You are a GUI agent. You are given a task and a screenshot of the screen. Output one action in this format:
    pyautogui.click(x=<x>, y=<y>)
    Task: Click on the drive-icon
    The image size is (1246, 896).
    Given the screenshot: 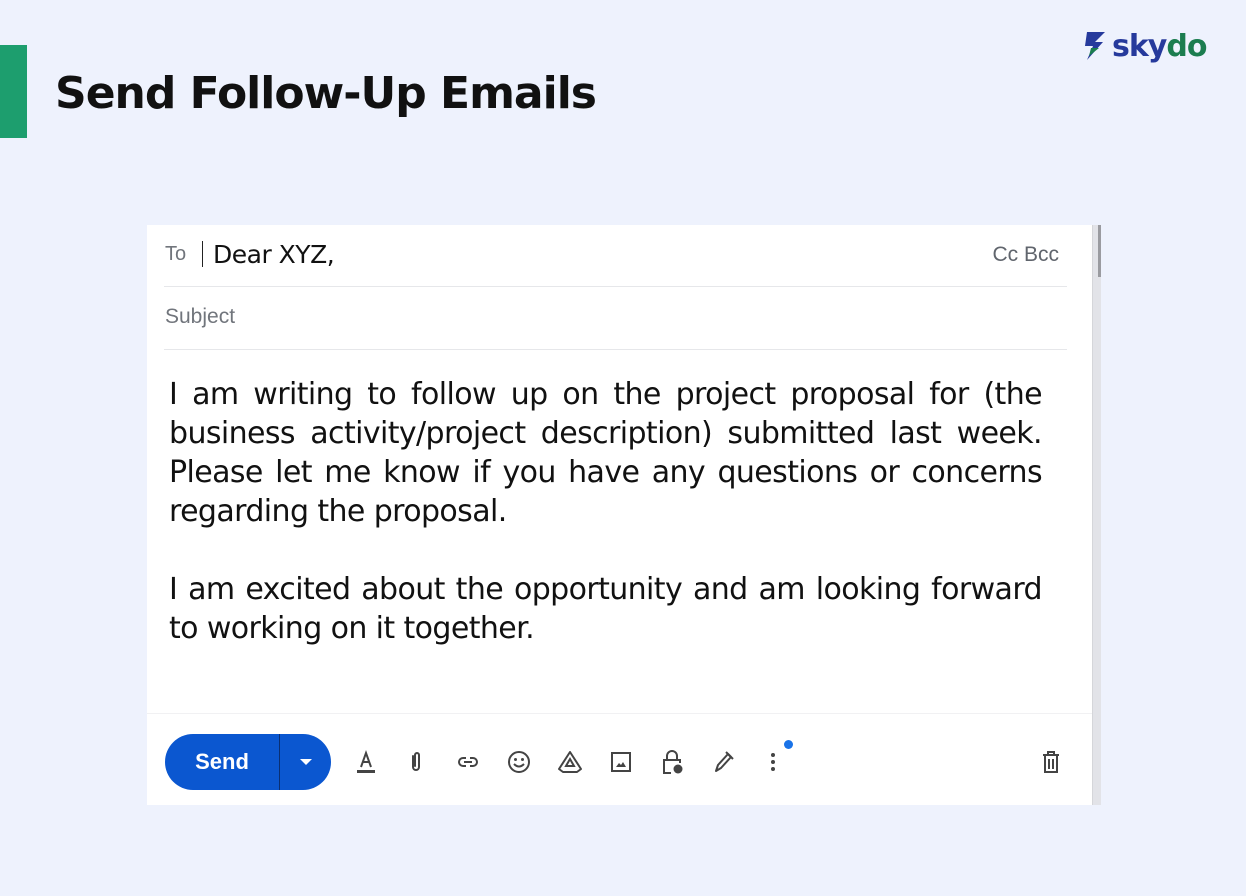 What is the action you would take?
    pyautogui.click(x=570, y=762)
    